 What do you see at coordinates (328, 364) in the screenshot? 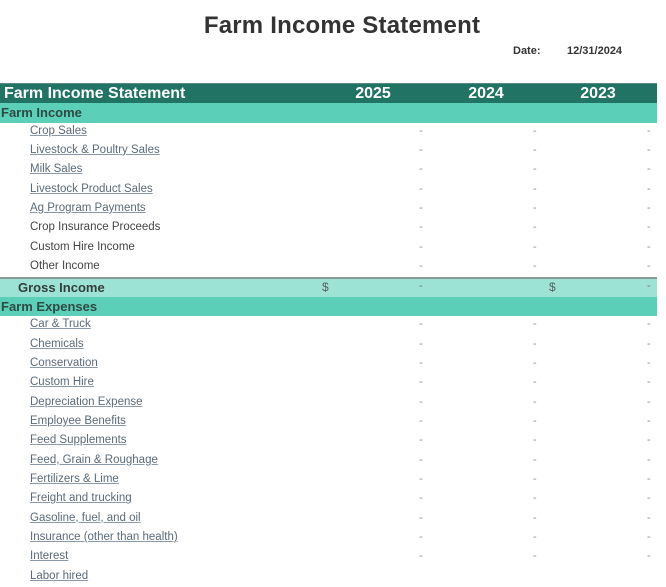
I see `line-item-row: Conservation - - -` at bounding box center [328, 364].